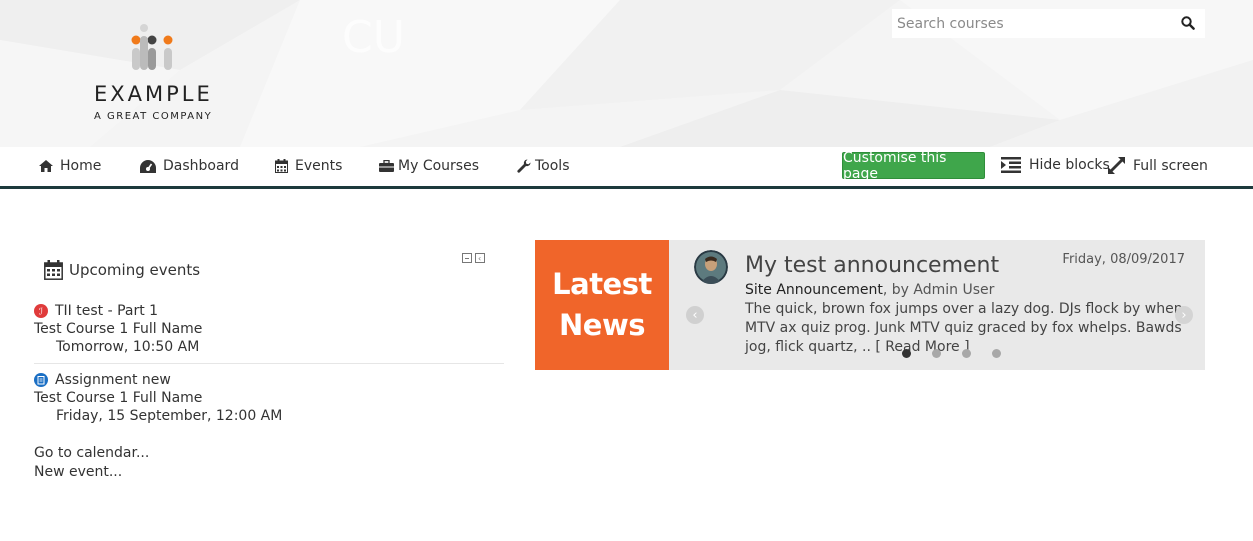 The width and height of the screenshot is (1253, 541). Describe the element at coordinates (1170, 165) in the screenshot. I see `full-screen-label: Full screen` at that location.